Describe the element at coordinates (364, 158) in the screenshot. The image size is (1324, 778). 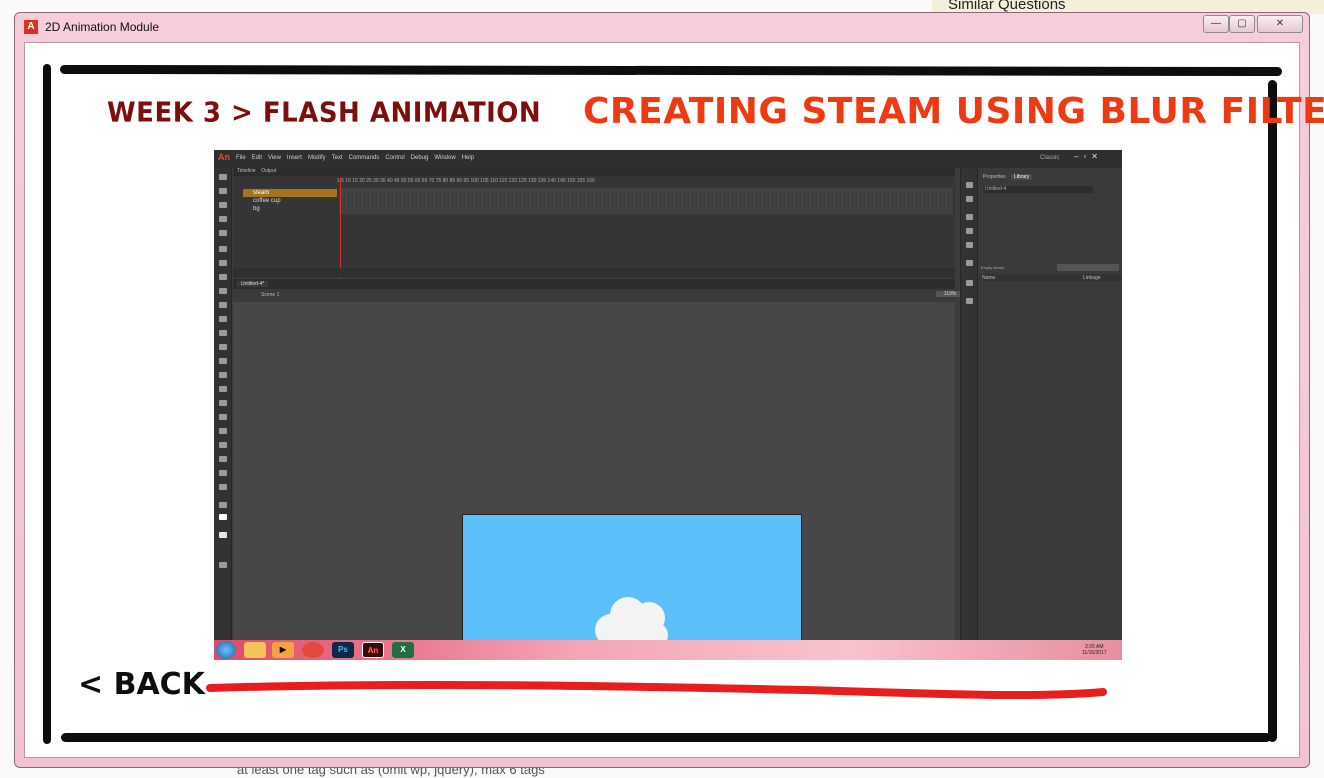
I see `menu-item: Commands` at that location.